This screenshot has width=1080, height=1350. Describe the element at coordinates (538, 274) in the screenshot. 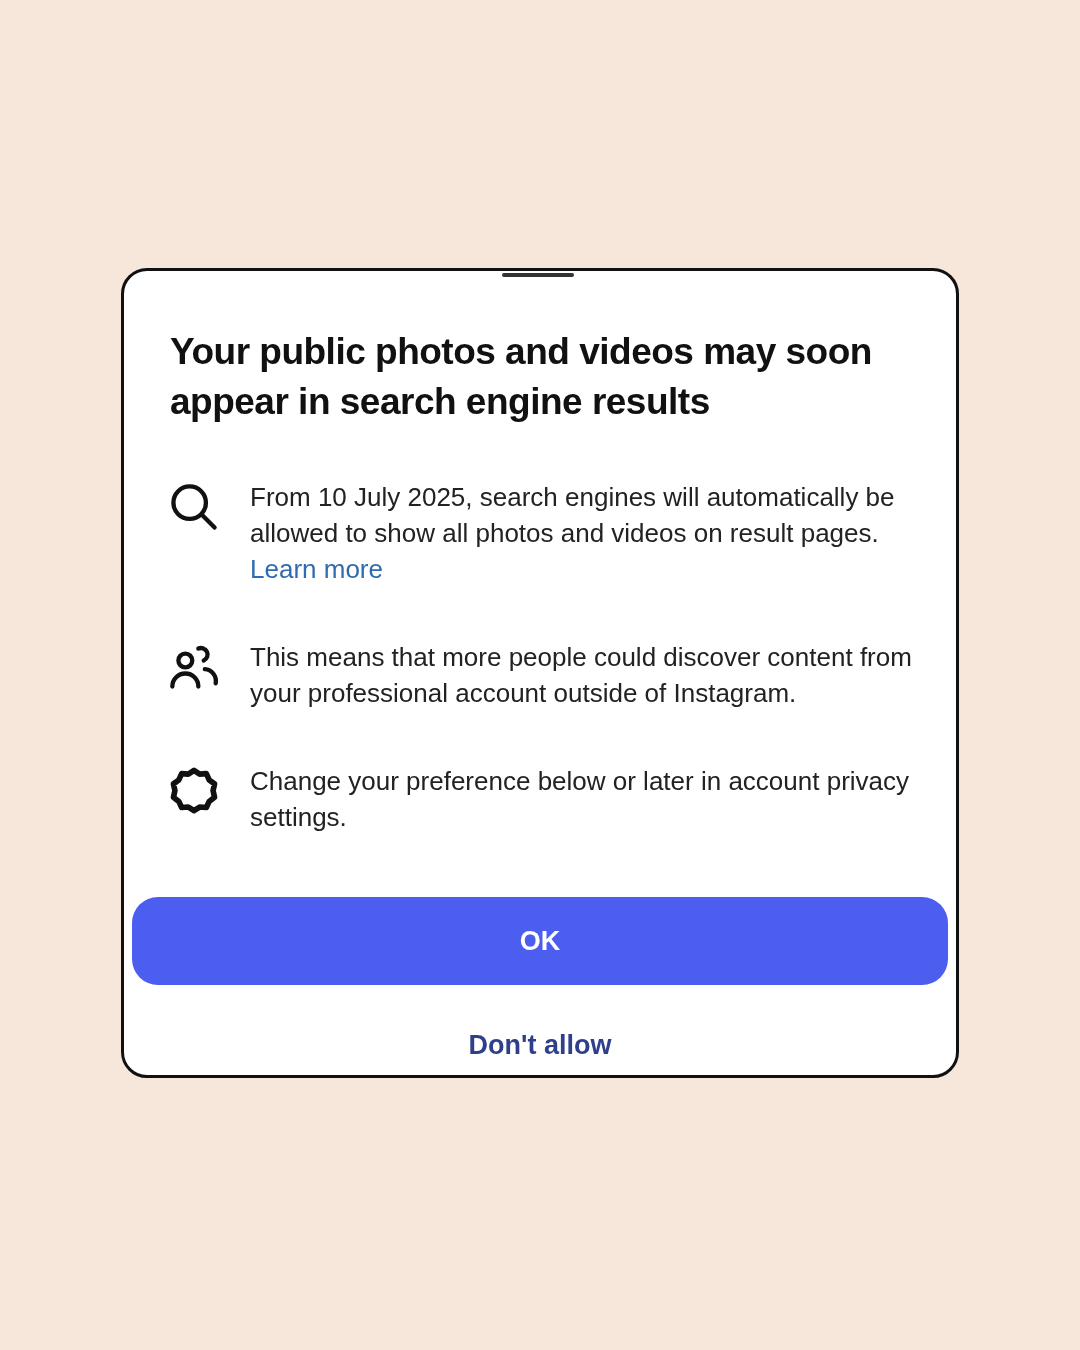

I see `drag-handle` at that location.